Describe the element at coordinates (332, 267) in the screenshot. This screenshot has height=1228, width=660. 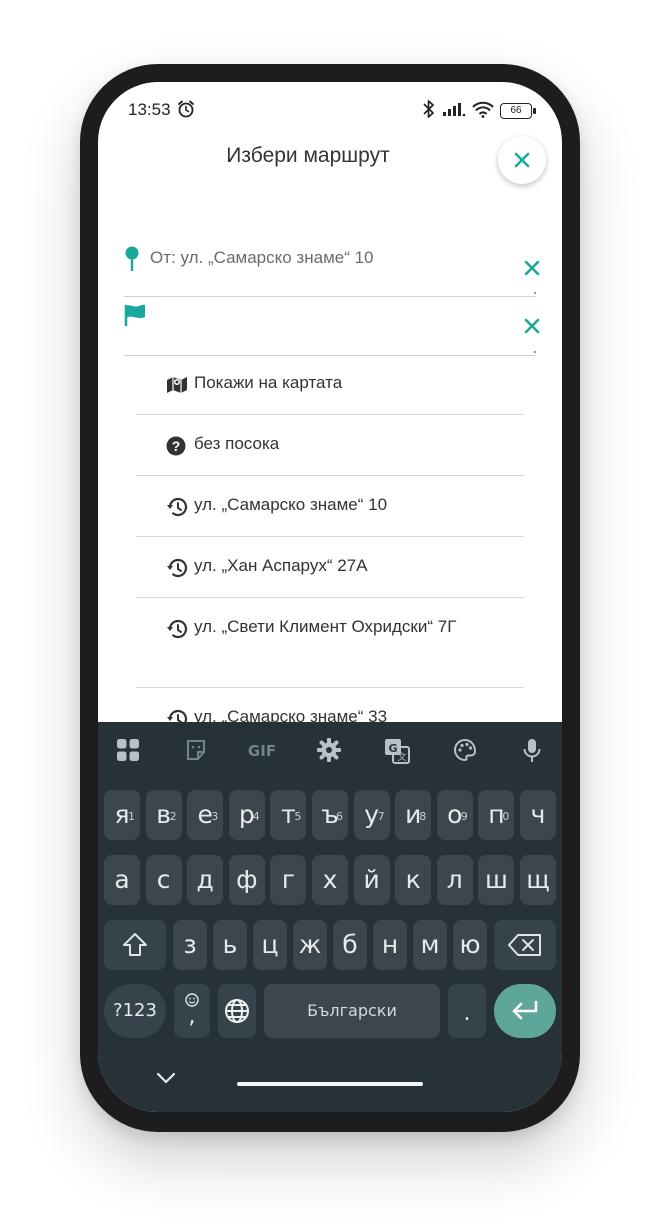
I see `from-field: От: ул. „Самарско знаме“ 10` at that location.